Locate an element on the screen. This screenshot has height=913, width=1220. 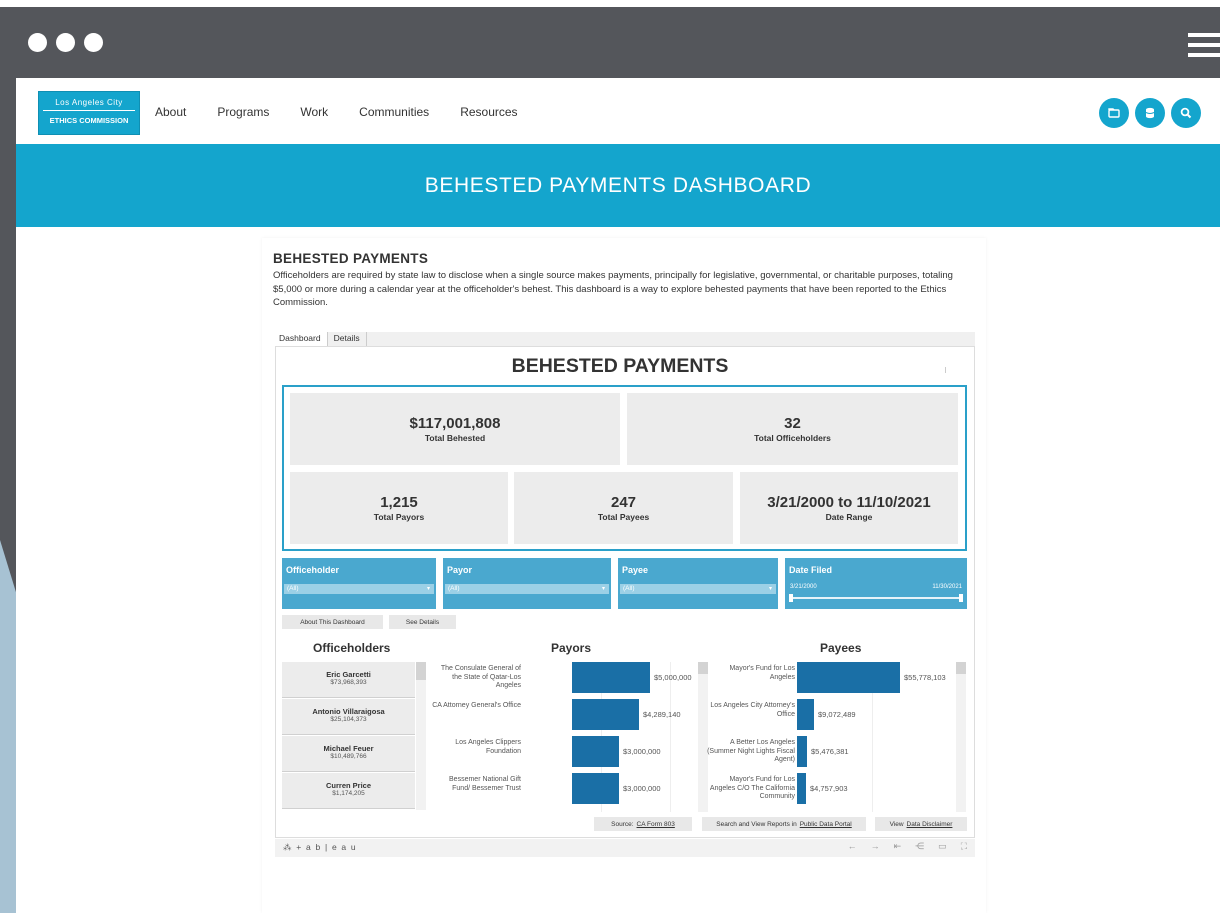
tab-dashboard: Dashboard is located at coordinates (300, 339).